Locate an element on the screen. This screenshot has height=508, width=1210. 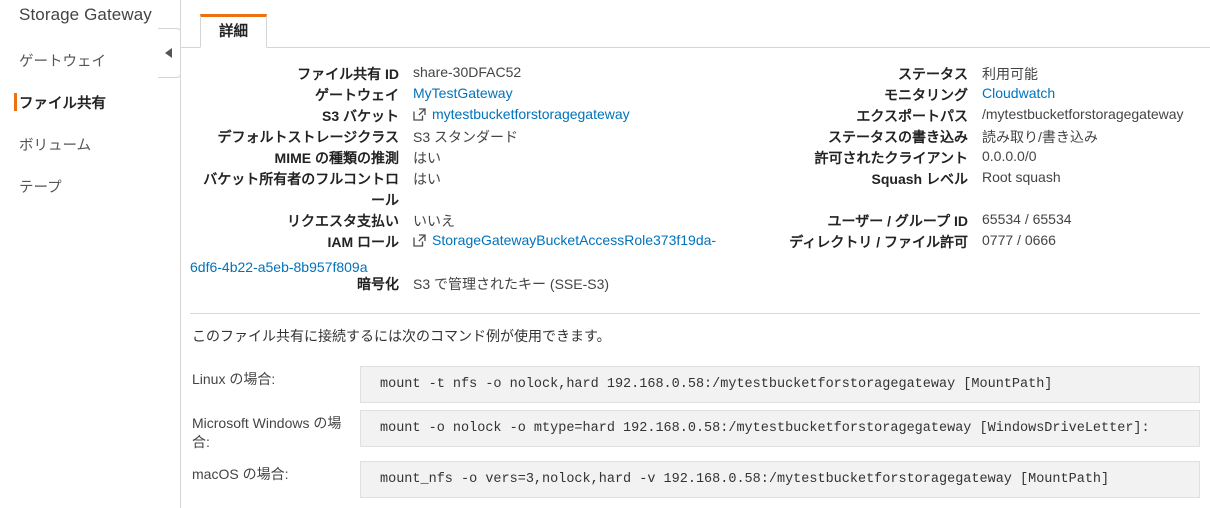
detail-row-gateway: ゲートウェイ MyTestGateway is located at coordinates (481, 95).